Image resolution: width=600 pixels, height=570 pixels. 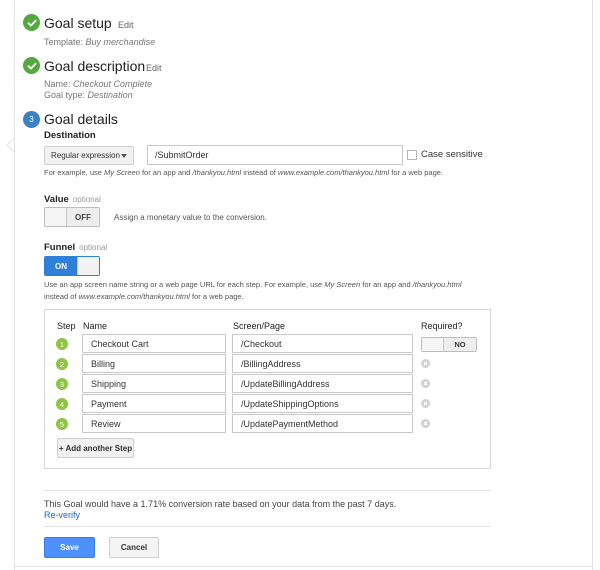 I want to click on required-toggle: NO, so click(x=449, y=344).